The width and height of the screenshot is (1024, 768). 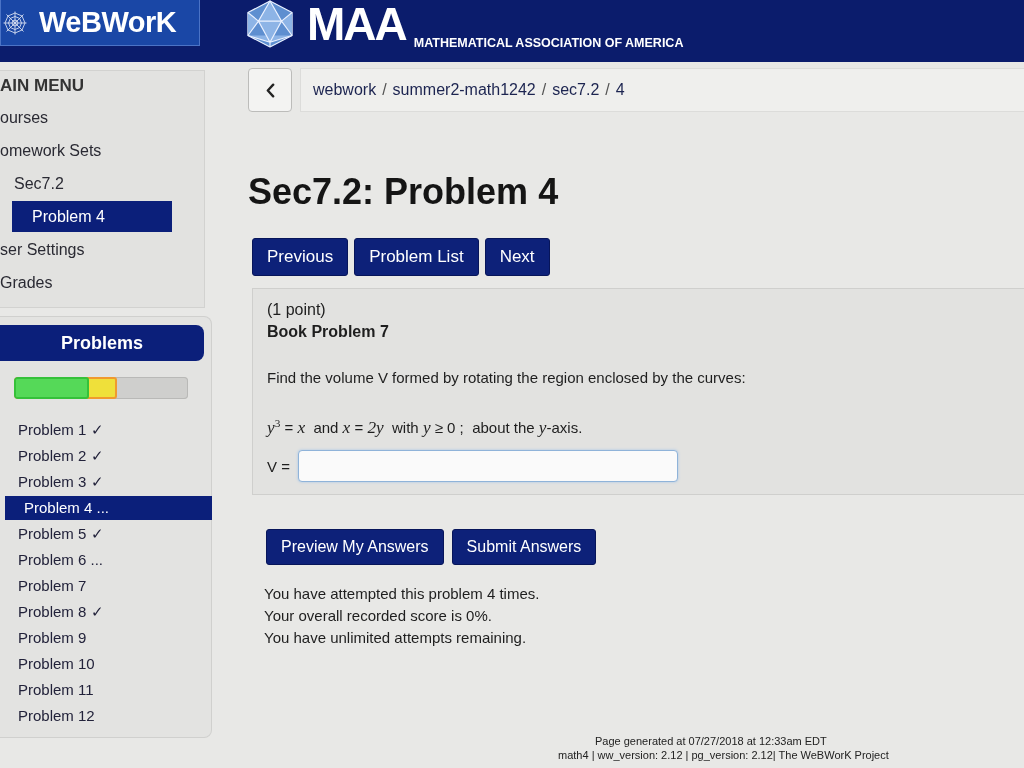 What do you see at coordinates (47, 638) in the screenshot?
I see `problem-link: Problem 9` at bounding box center [47, 638].